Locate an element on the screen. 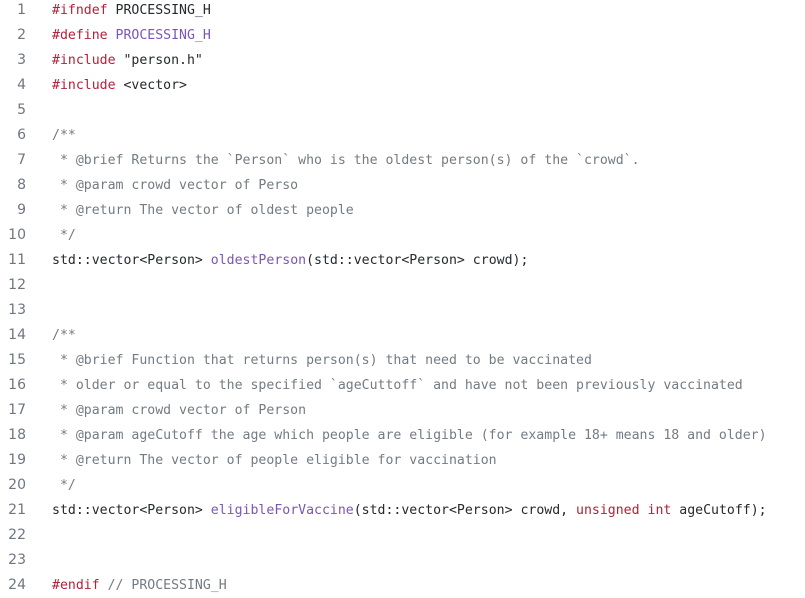 This screenshot has width=805, height=598. code-token-entity: PROCESSING_H is located at coordinates (163, 35).